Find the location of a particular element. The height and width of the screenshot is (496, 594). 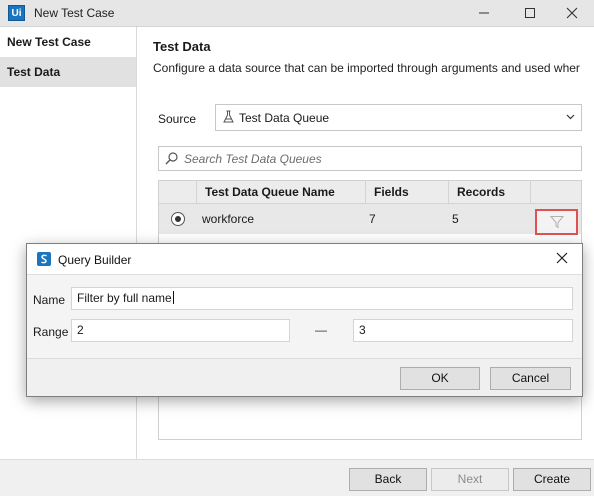

back-button: Back is located at coordinates (388, 479).